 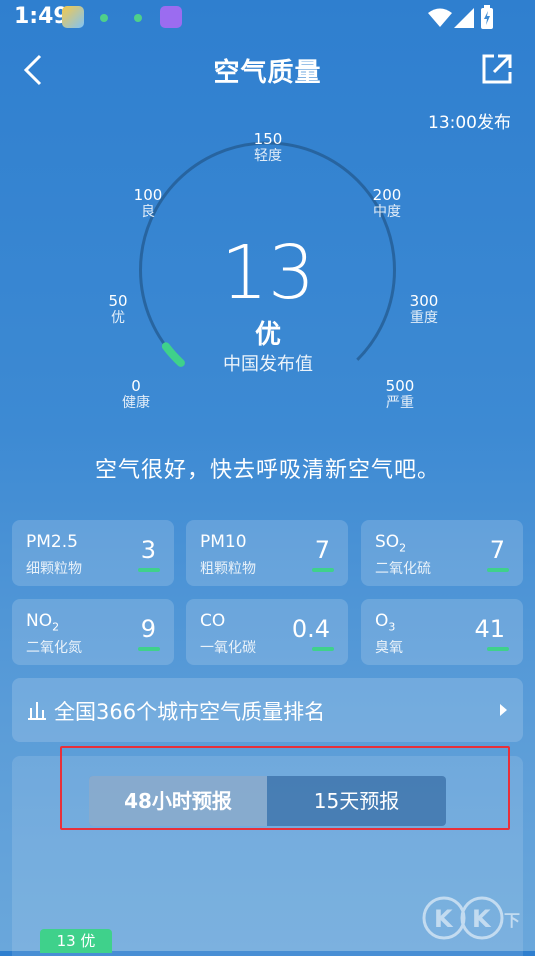 I want to click on chevron-right-icon, so click(x=503, y=710).